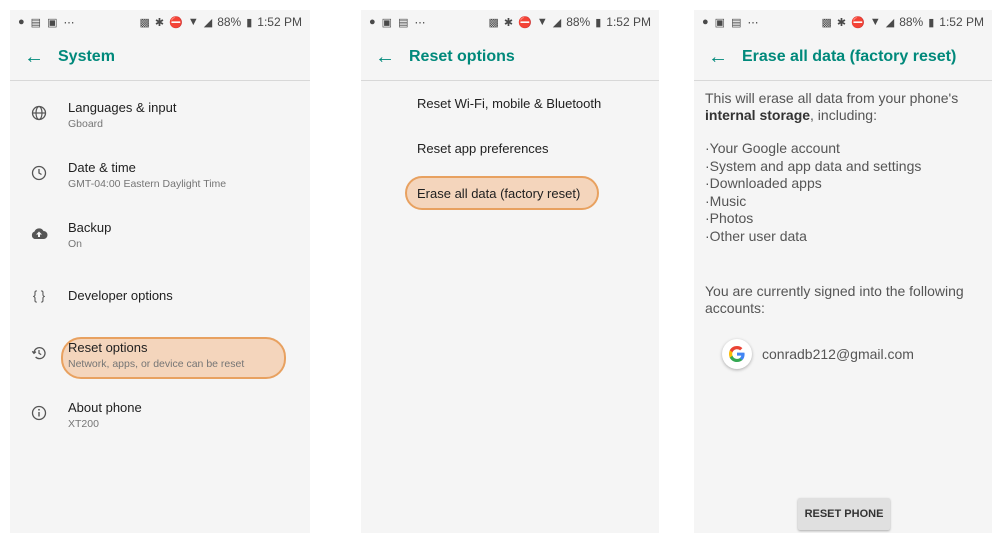  What do you see at coordinates (843, 343) in the screenshot?
I see `account-row: conradb212@gmail.com` at bounding box center [843, 343].